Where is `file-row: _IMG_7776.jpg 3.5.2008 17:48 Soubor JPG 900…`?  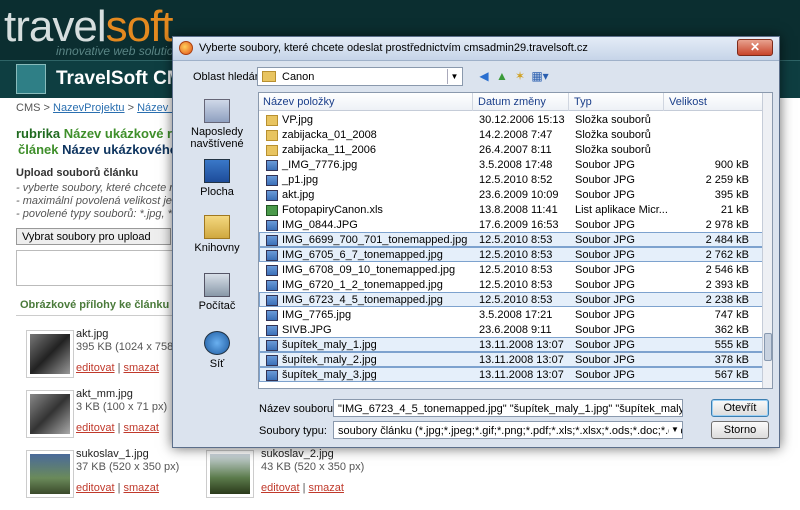
file-row: _IMG_7776.jpg 3.5.2008 17:48 Soubor JPG 900… is located at coordinates (511, 164).